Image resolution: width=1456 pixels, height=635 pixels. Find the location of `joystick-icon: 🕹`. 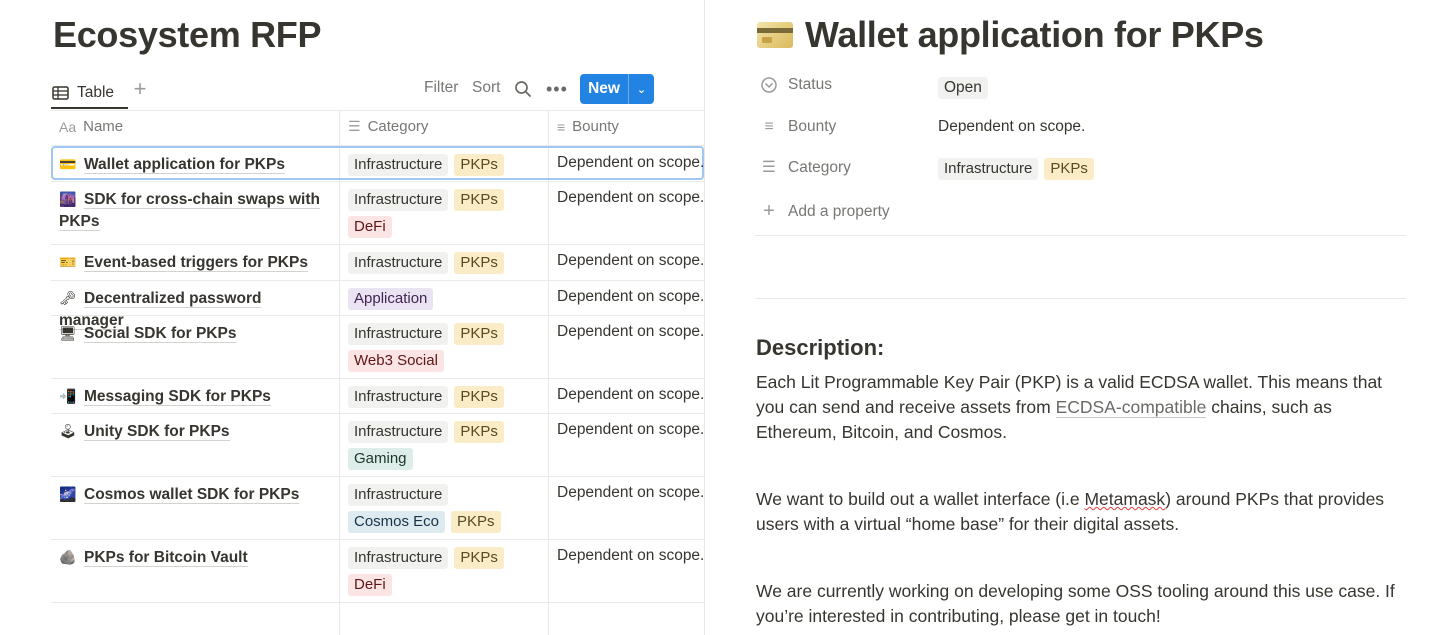

joystick-icon: 🕹 is located at coordinates (68, 431).